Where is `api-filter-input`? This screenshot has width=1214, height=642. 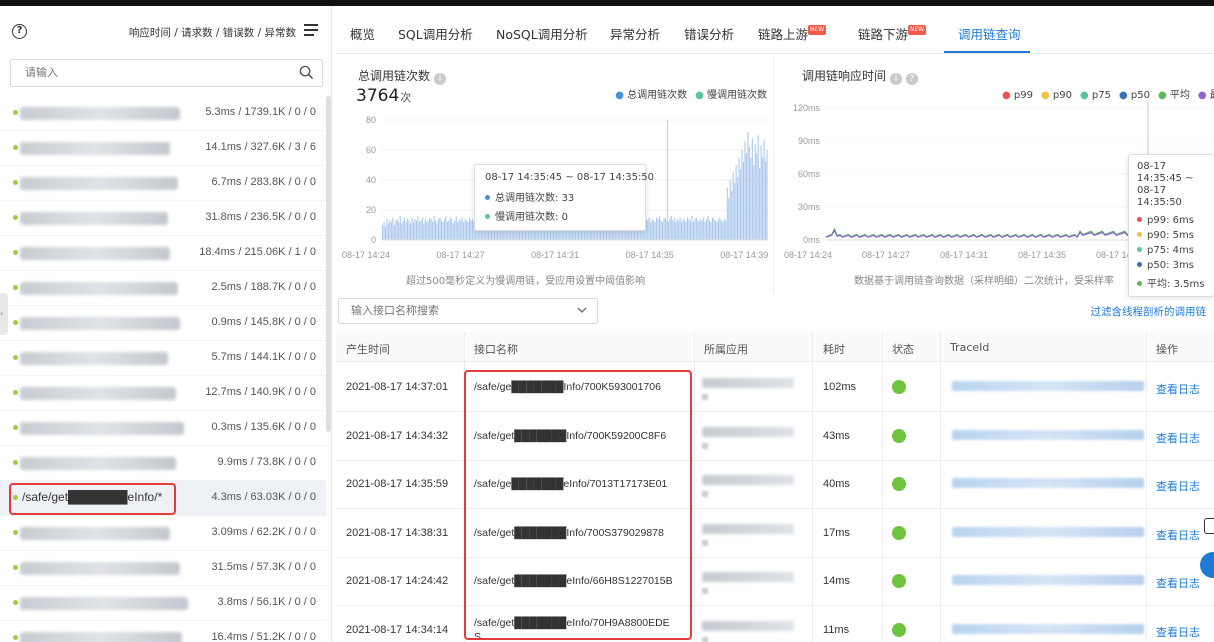
api-filter-input is located at coordinates (449, 311).